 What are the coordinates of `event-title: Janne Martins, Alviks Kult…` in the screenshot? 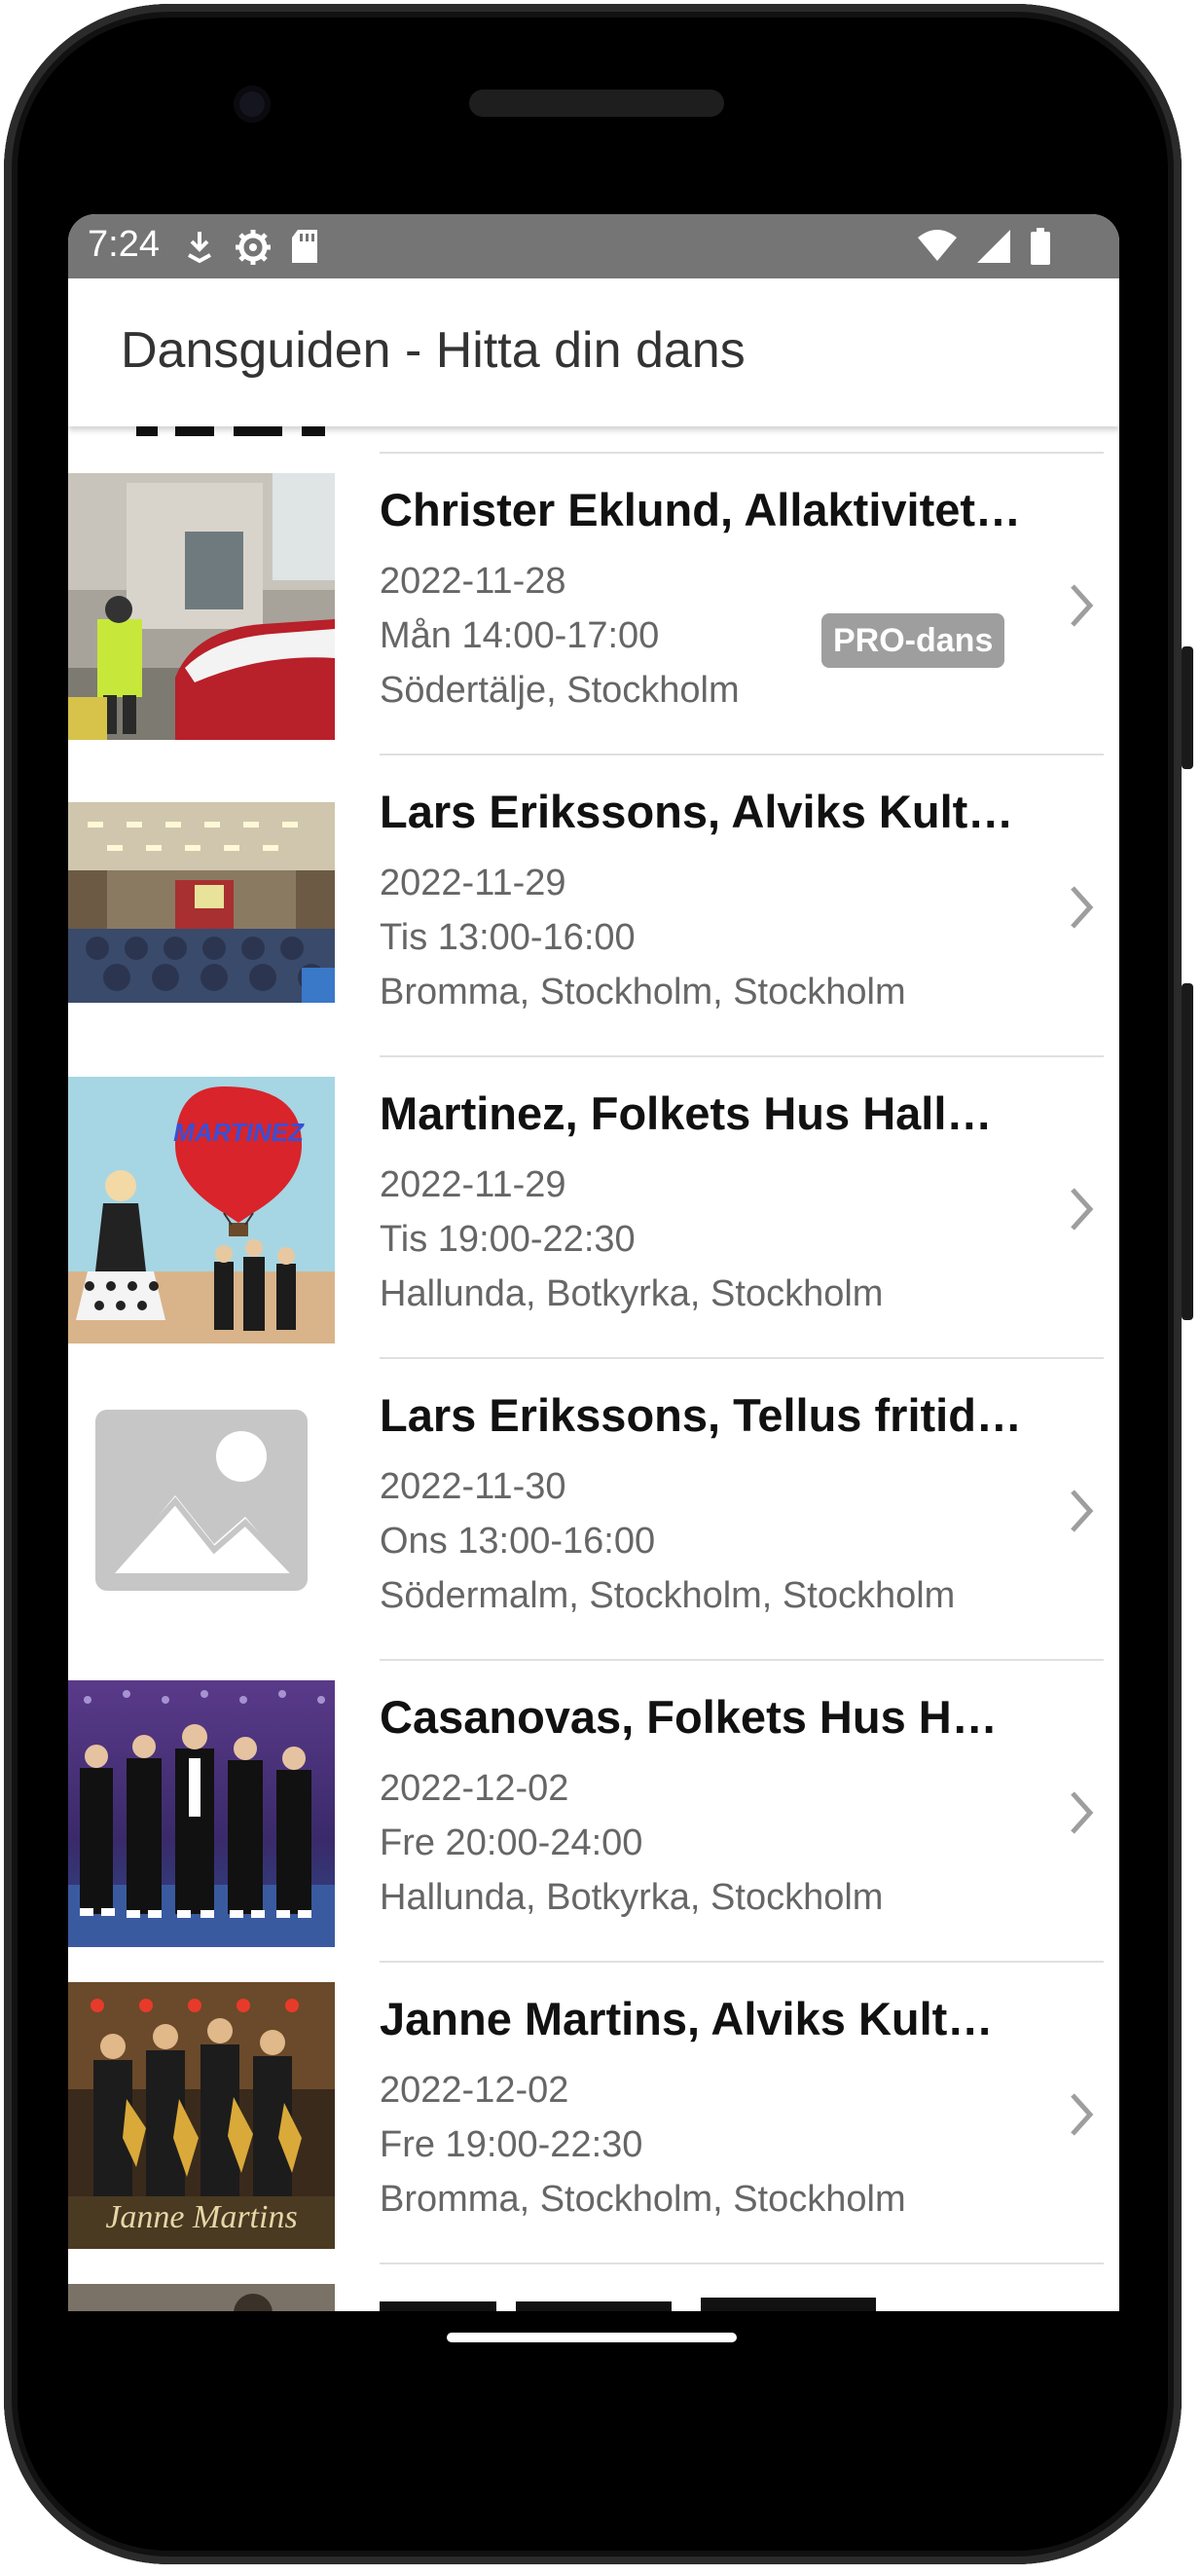 It's located at (687, 2018).